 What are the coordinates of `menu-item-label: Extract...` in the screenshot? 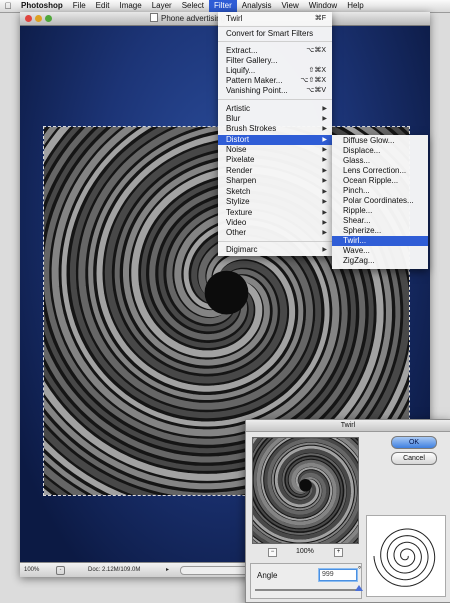 It's located at (242, 50).